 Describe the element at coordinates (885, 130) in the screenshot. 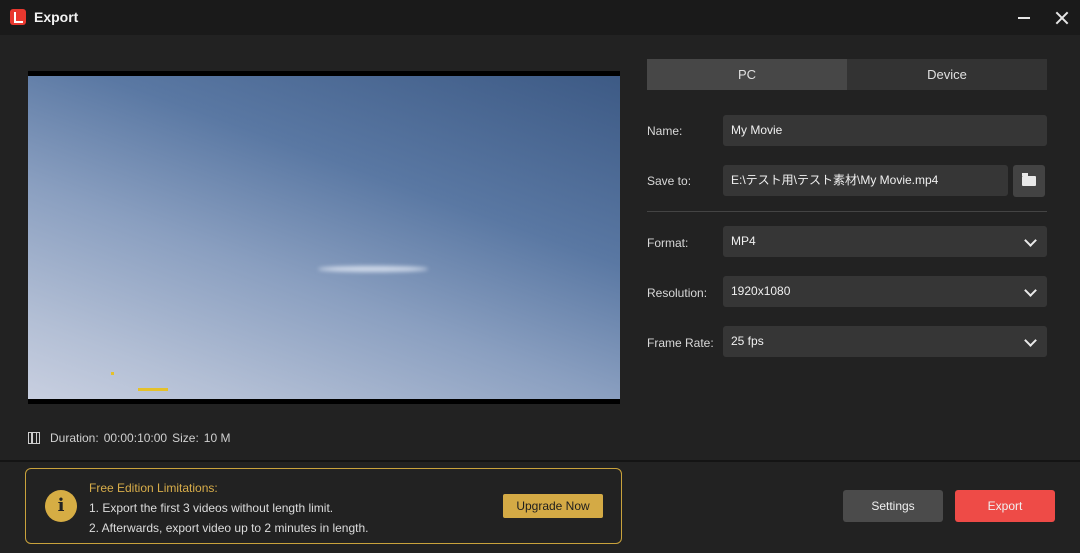

I see `name-input: My Movie` at that location.